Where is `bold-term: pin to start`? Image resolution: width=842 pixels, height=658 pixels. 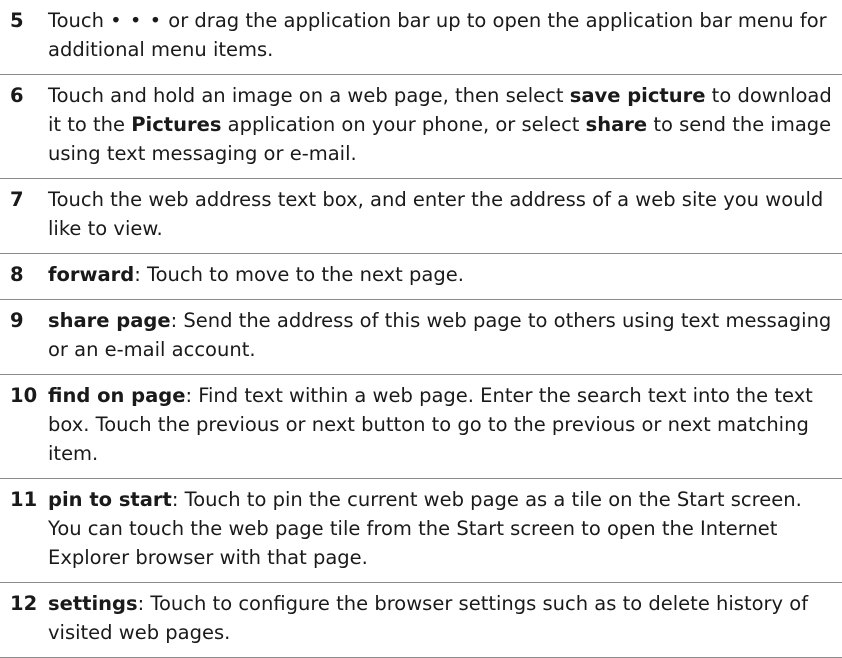
bold-term: pin to start is located at coordinates (110, 499).